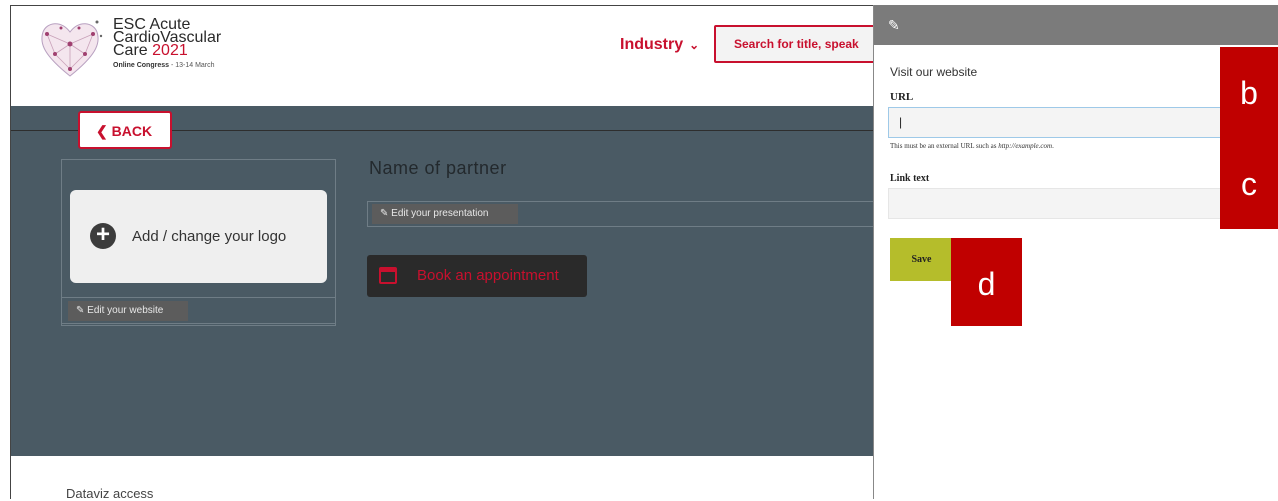 The width and height of the screenshot is (1278, 501). I want to click on logo-subtitle: Online Congress - 13-14 March, so click(167, 65).